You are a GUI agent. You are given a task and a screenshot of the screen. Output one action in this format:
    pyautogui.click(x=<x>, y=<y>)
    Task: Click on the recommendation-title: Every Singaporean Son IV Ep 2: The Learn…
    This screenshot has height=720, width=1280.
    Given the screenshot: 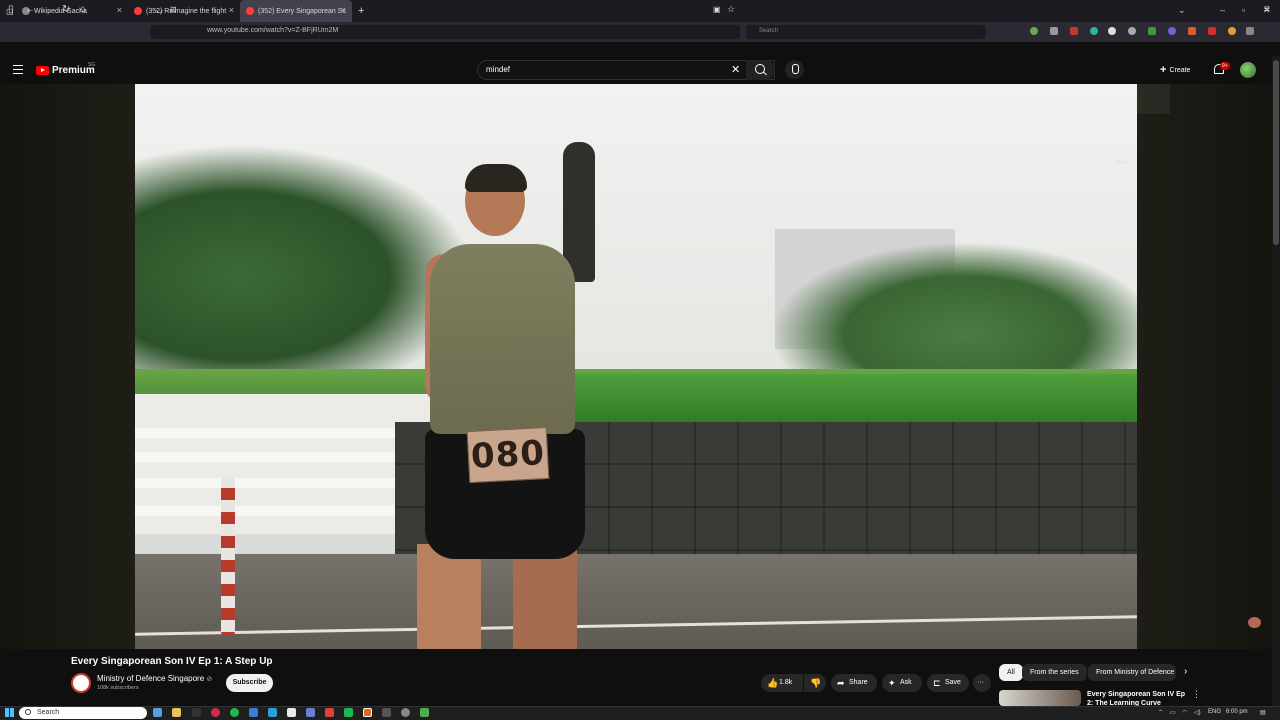 What is the action you would take?
    pyautogui.click(x=1137, y=698)
    